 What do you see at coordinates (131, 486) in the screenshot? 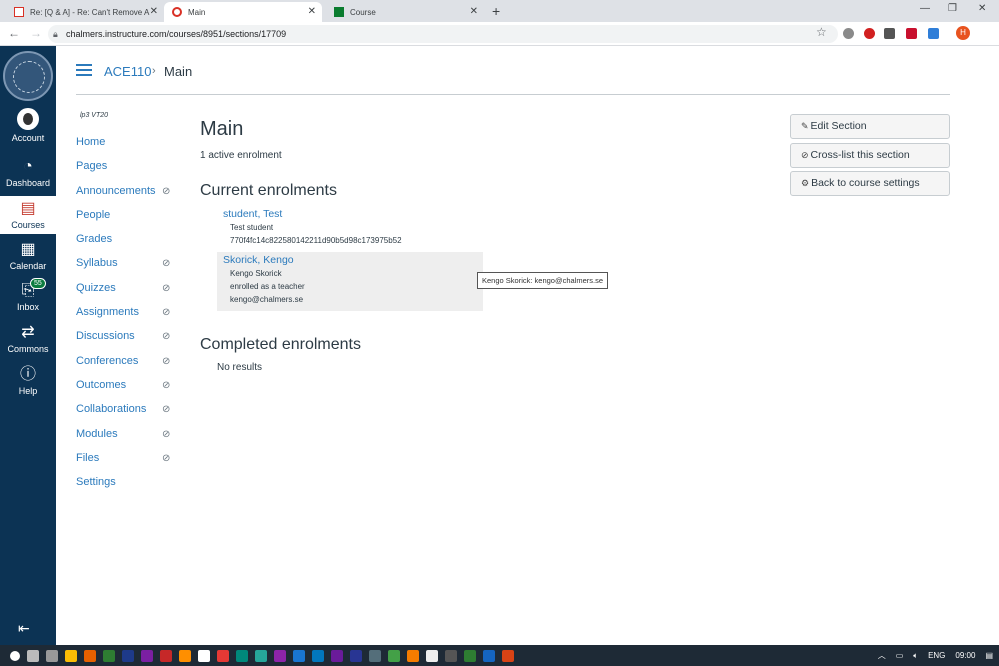
I see `course-nav-settings: Settings` at bounding box center [131, 486].